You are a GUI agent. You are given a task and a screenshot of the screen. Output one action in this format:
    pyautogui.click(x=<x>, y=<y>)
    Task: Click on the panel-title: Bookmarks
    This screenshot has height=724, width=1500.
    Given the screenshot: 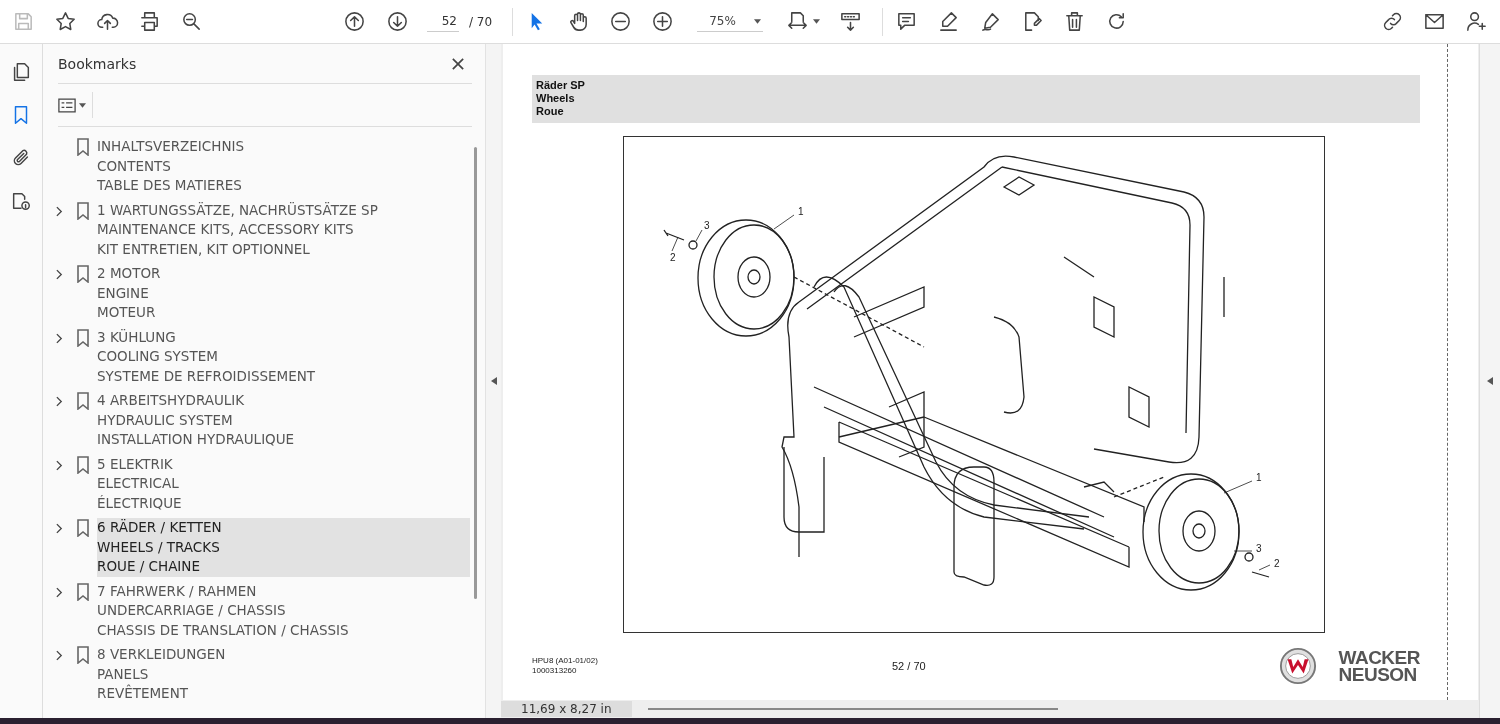 What is the action you would take?
    pyautogui.click(x=97, y=63)
    